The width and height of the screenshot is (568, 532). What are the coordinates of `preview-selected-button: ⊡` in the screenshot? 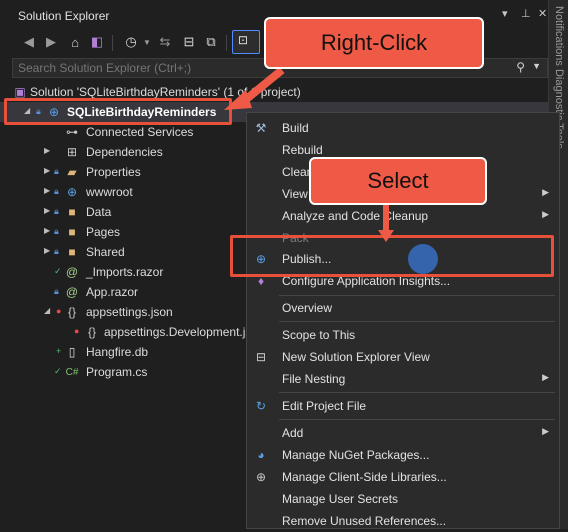 It's located at (246, 42).